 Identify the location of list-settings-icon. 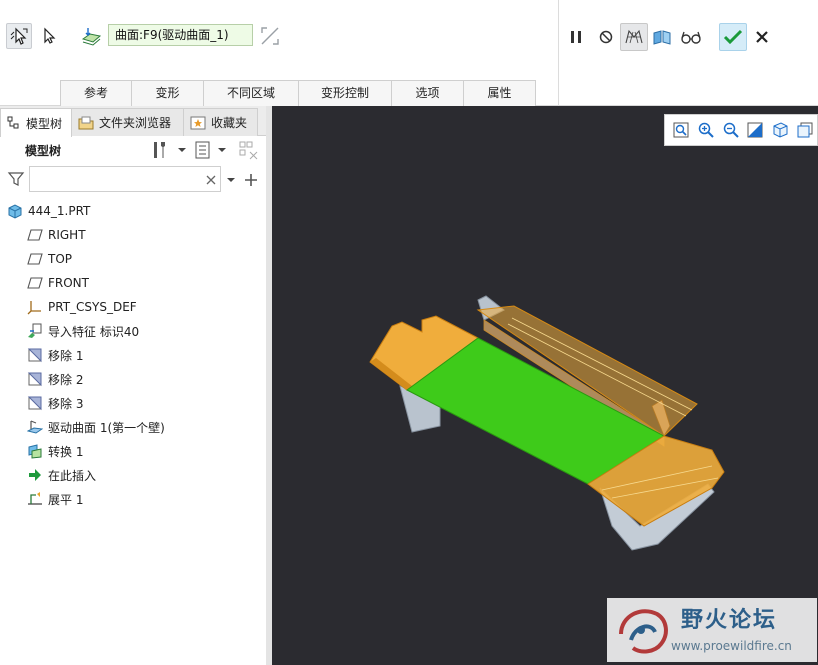
(202, 150).